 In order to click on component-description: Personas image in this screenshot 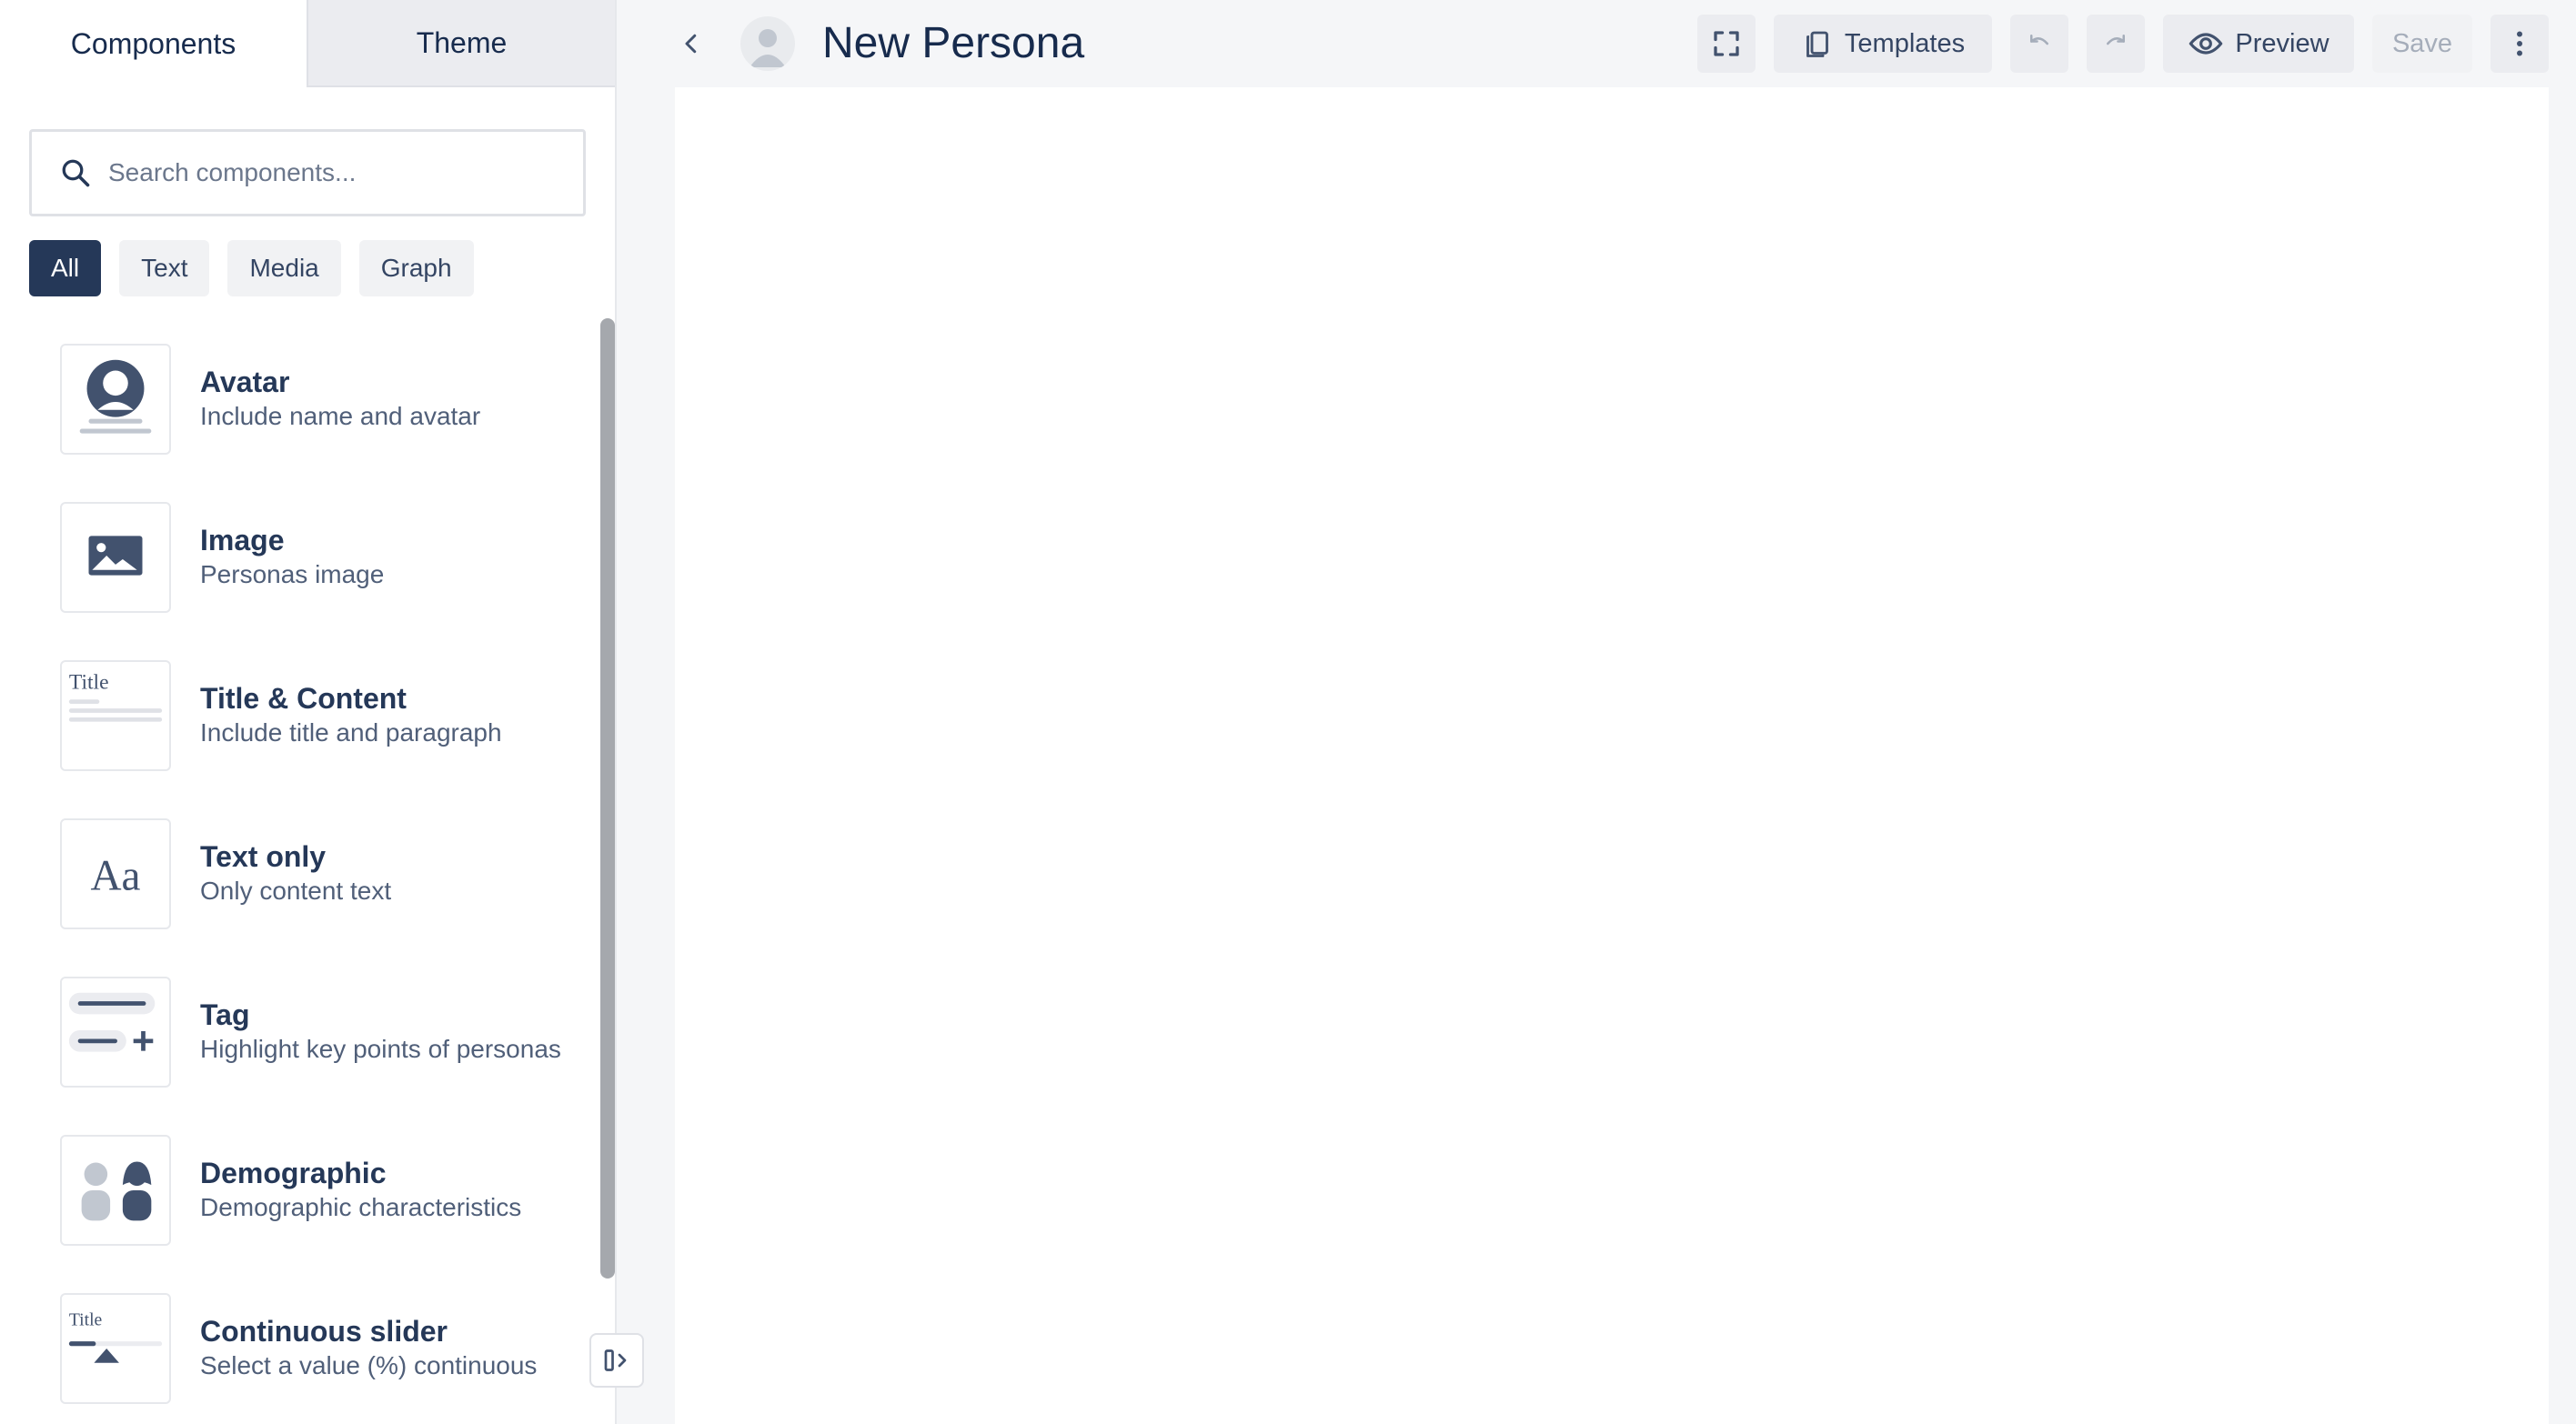, I will do `click(292, 574)`.